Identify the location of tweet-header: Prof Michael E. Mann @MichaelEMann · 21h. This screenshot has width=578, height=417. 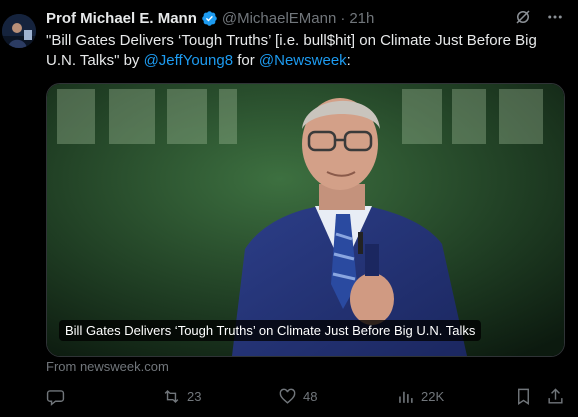
(210, 18).